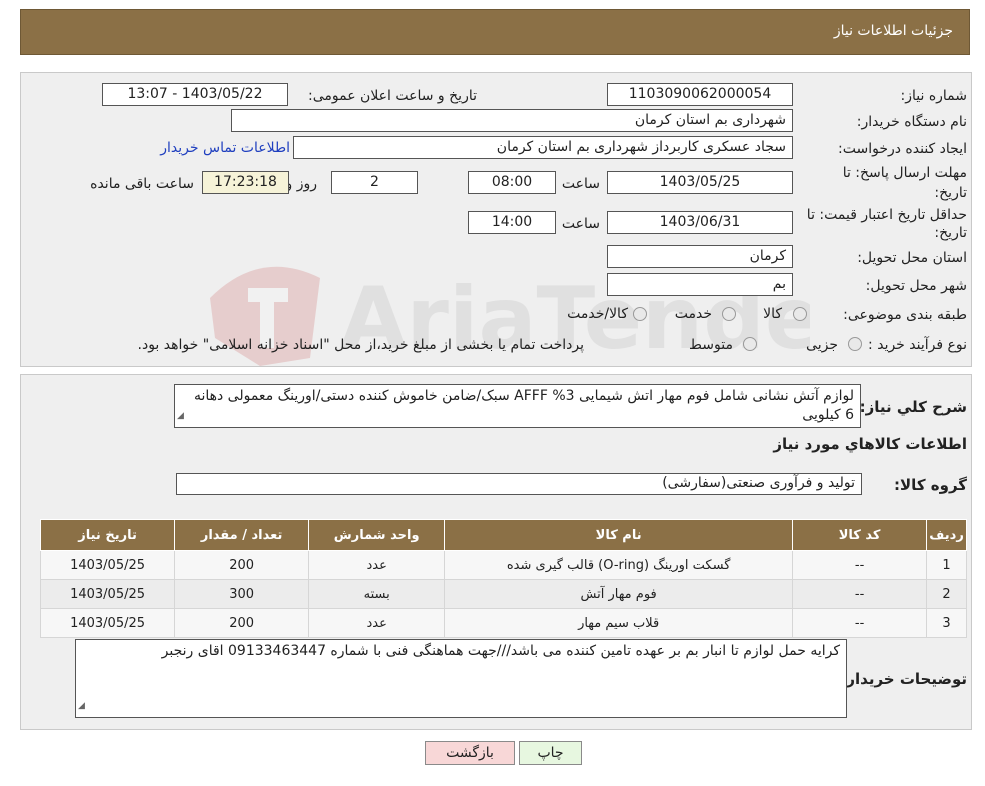 Image resolution: width=985 pixels, height=786 pixels. Describe the element at coordinates (597, 314) in the screenshot. I see `category-goods-service-label: کالا/خدمت` at that location.